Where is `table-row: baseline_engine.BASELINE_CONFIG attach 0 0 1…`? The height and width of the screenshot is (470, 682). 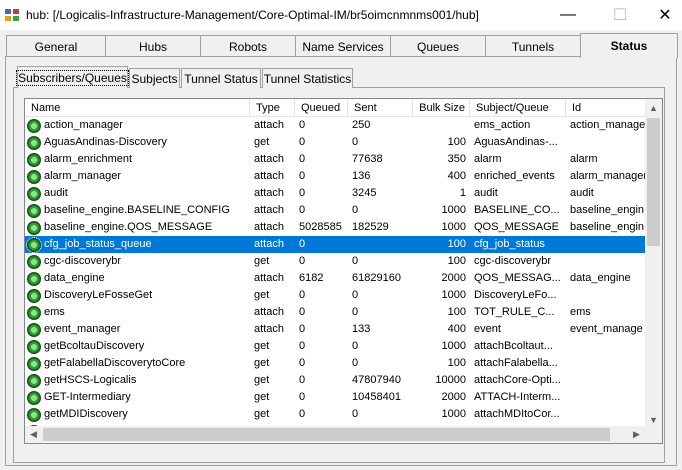
table-row: baseline_engine.BASELINE_CONFIG attach 0 0 1… is located at coordinates (335, 210).